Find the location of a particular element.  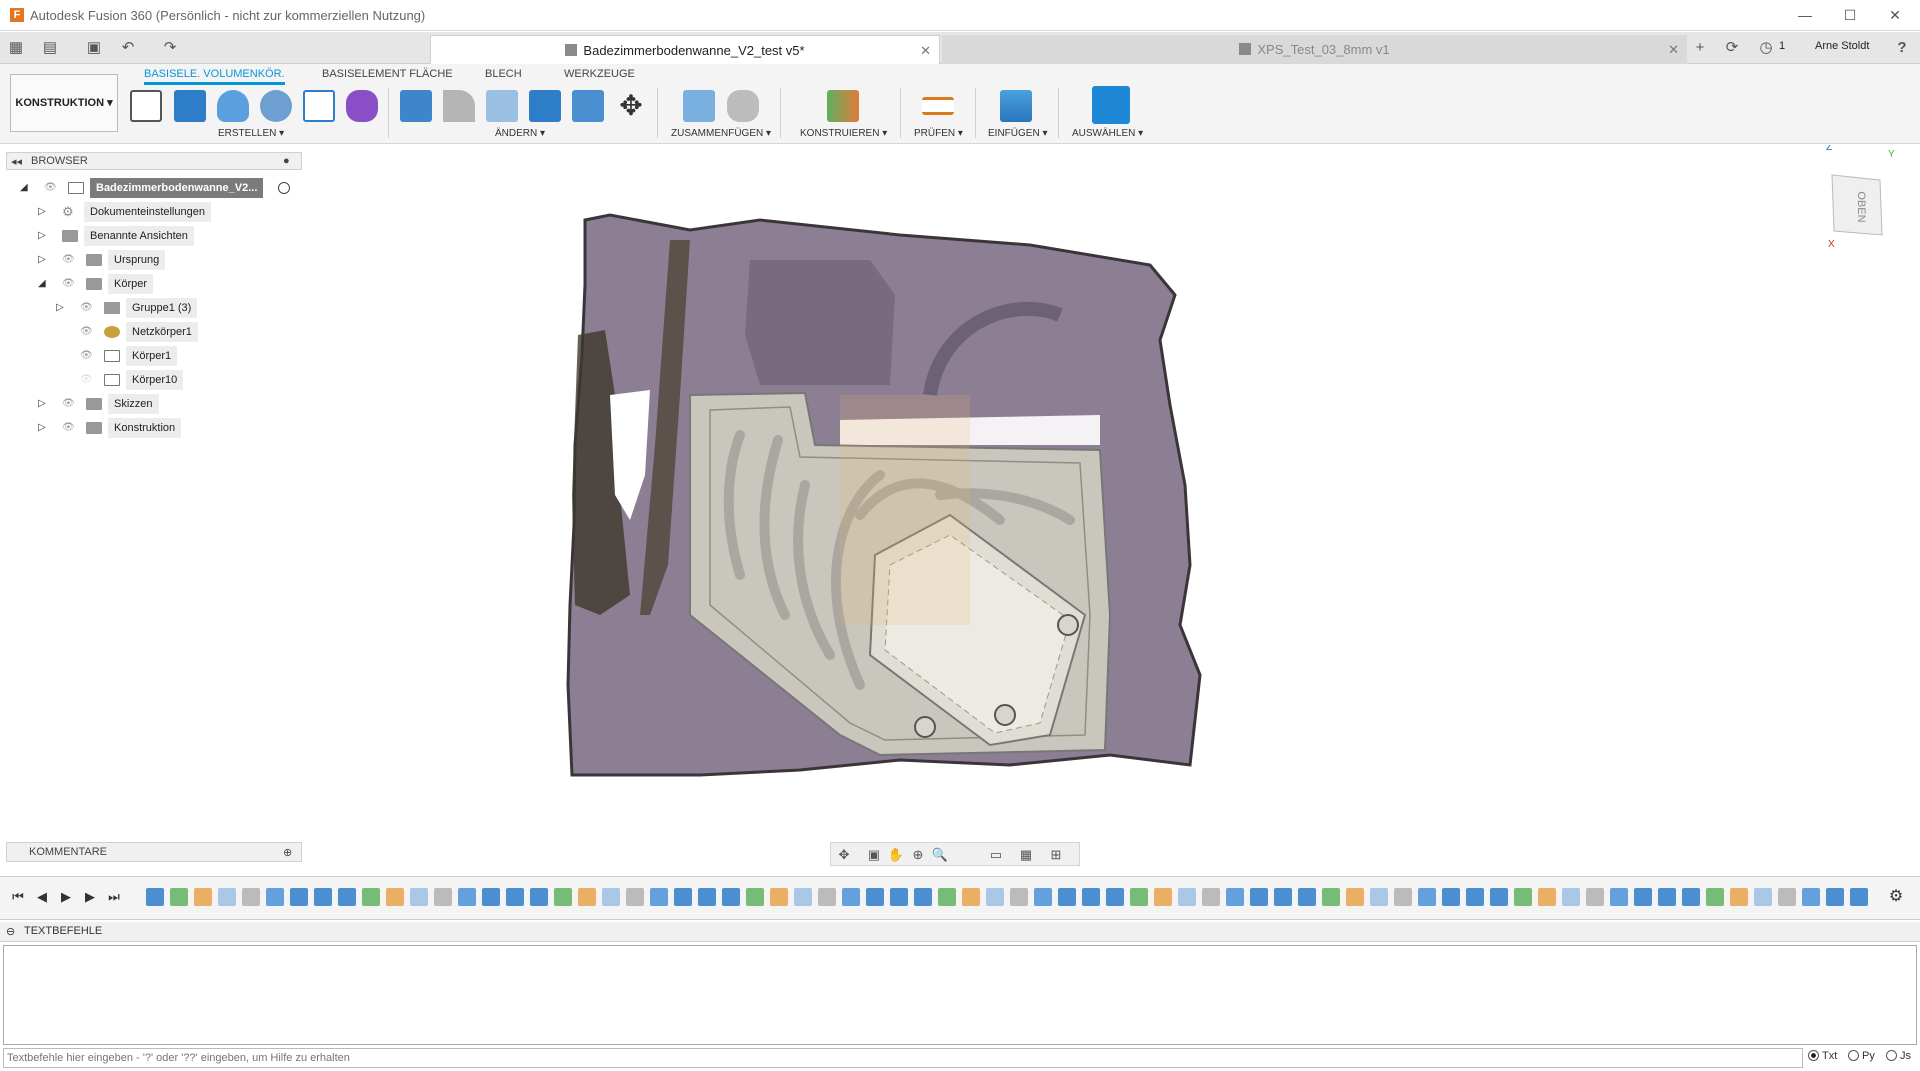

close-tab-icon: ✕ is located at coordinates (1673, 49).